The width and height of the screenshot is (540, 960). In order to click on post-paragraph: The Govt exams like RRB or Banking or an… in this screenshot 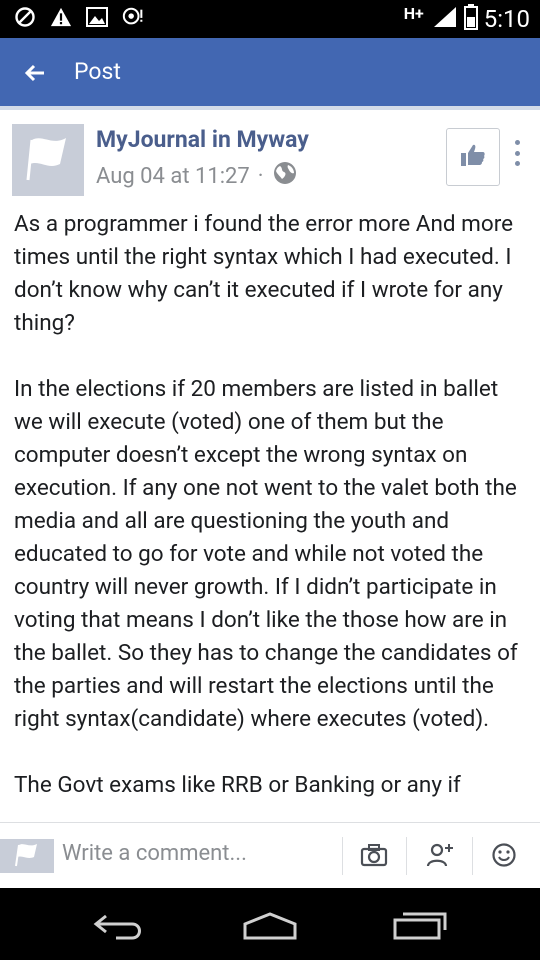, I will do `click(237, 785)`.